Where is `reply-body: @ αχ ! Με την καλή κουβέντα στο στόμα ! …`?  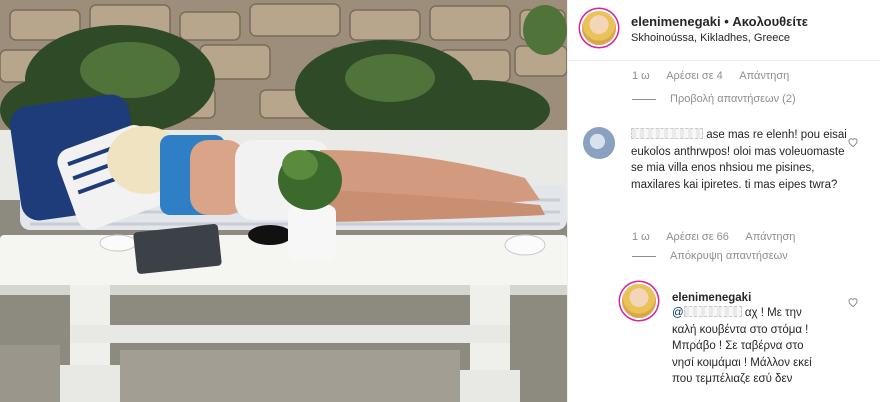
reply-body: @ αχ ! Με την καλή κουβέντα στο στόμα ! … is located at coordinates (742, 346).